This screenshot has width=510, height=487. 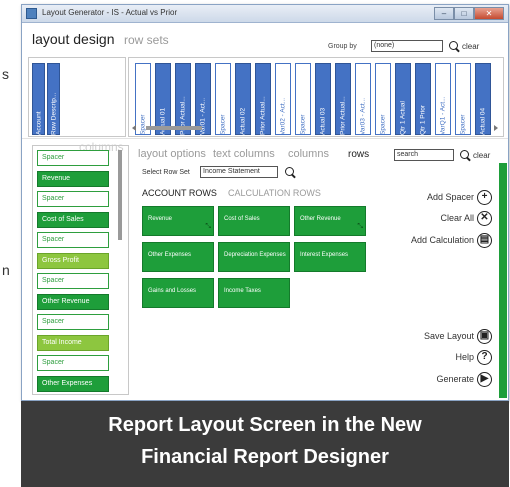 I want to click on generate-button: Generate ▶, so click(x=464, y=379).